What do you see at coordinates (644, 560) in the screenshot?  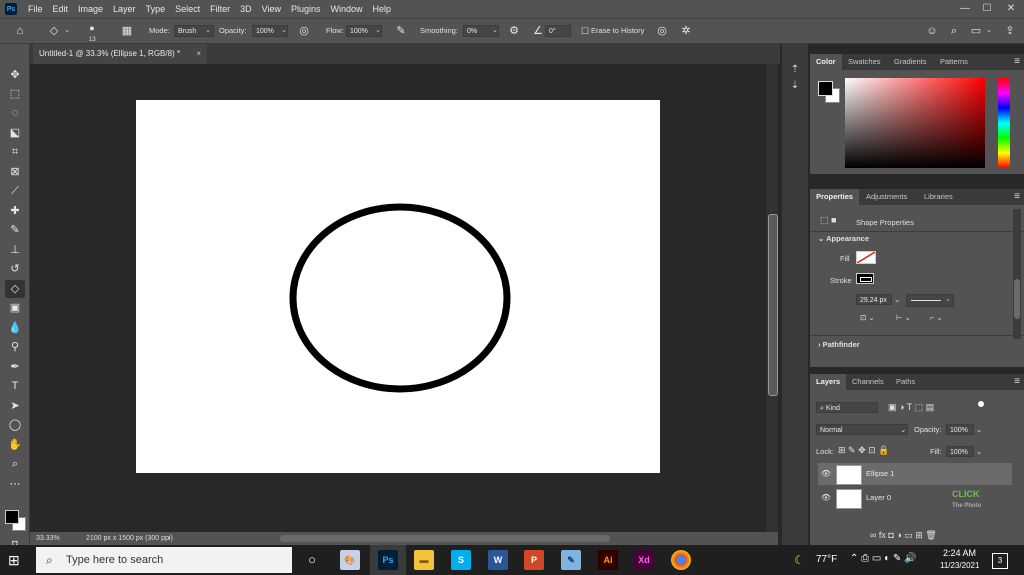 I see `xd-icon: Xd` at bounding box center [644, 560].